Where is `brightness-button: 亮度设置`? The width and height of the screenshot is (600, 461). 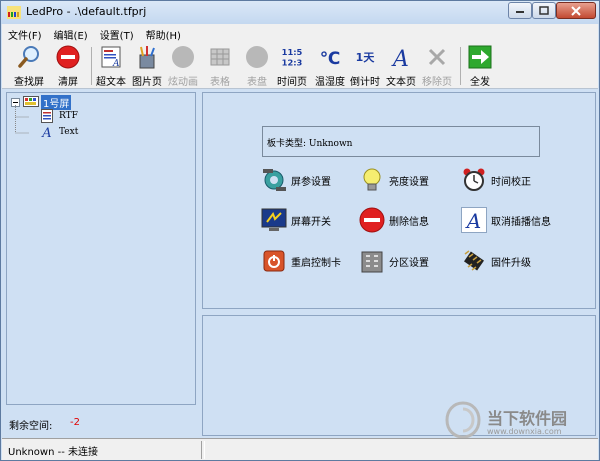 brightness-button: 亮度设置 is located at coordinates (394, 180).